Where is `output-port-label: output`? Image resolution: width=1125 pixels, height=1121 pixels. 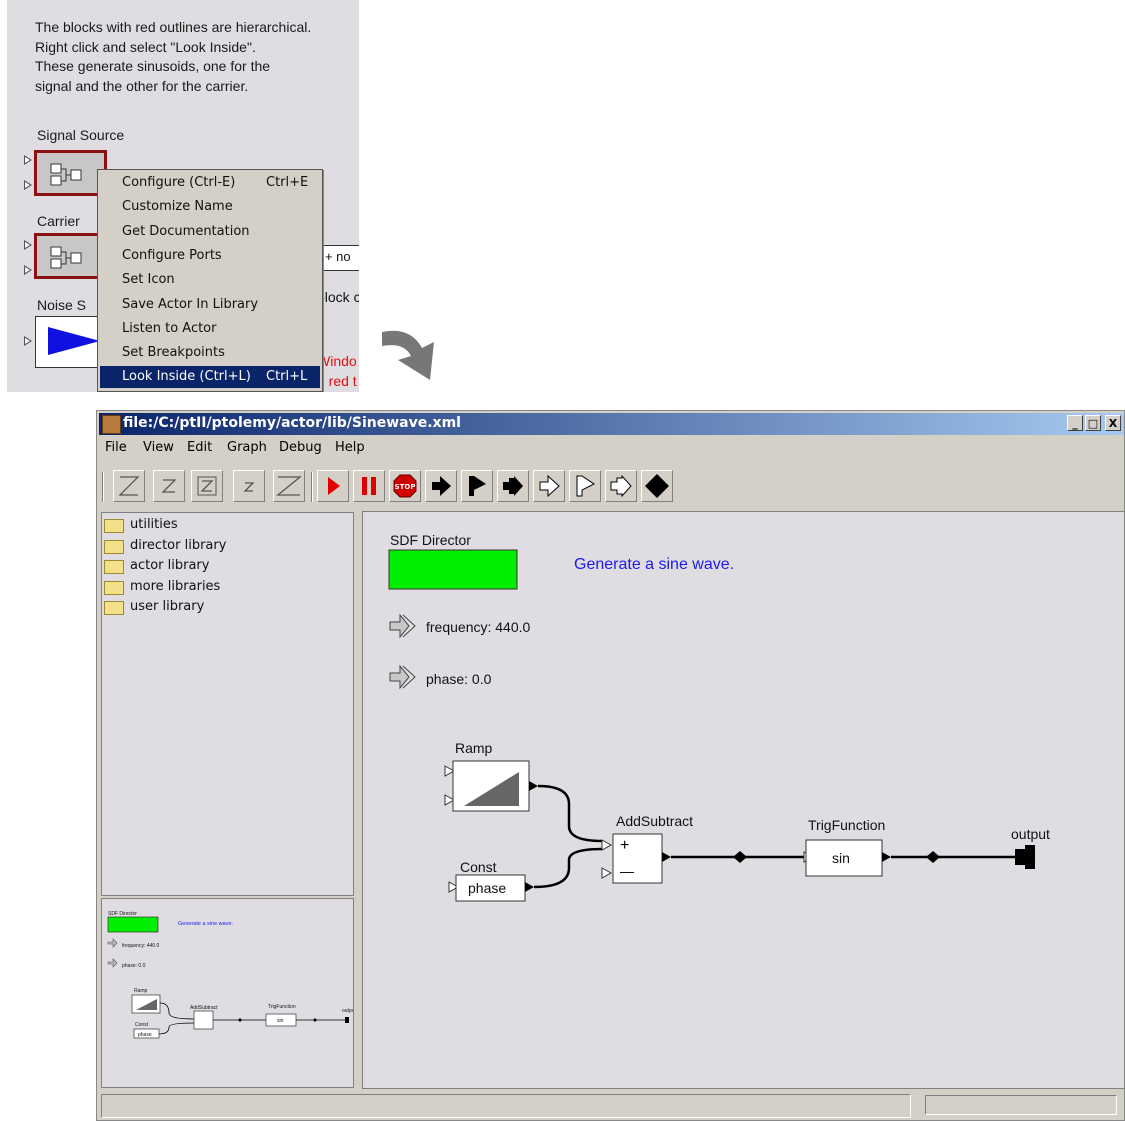
output-port-label: output is located at coordinates (1030, 834).